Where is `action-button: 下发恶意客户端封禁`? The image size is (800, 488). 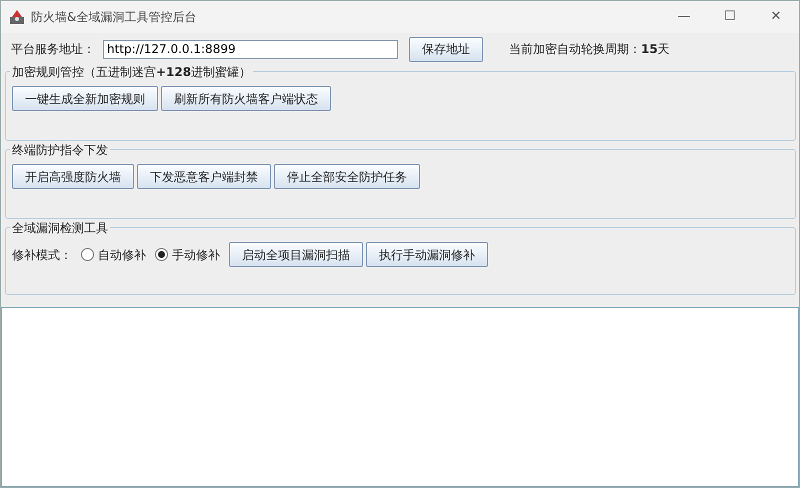 action-button: 下发恶意客户端封禁 is located at coordinates (204, 176).